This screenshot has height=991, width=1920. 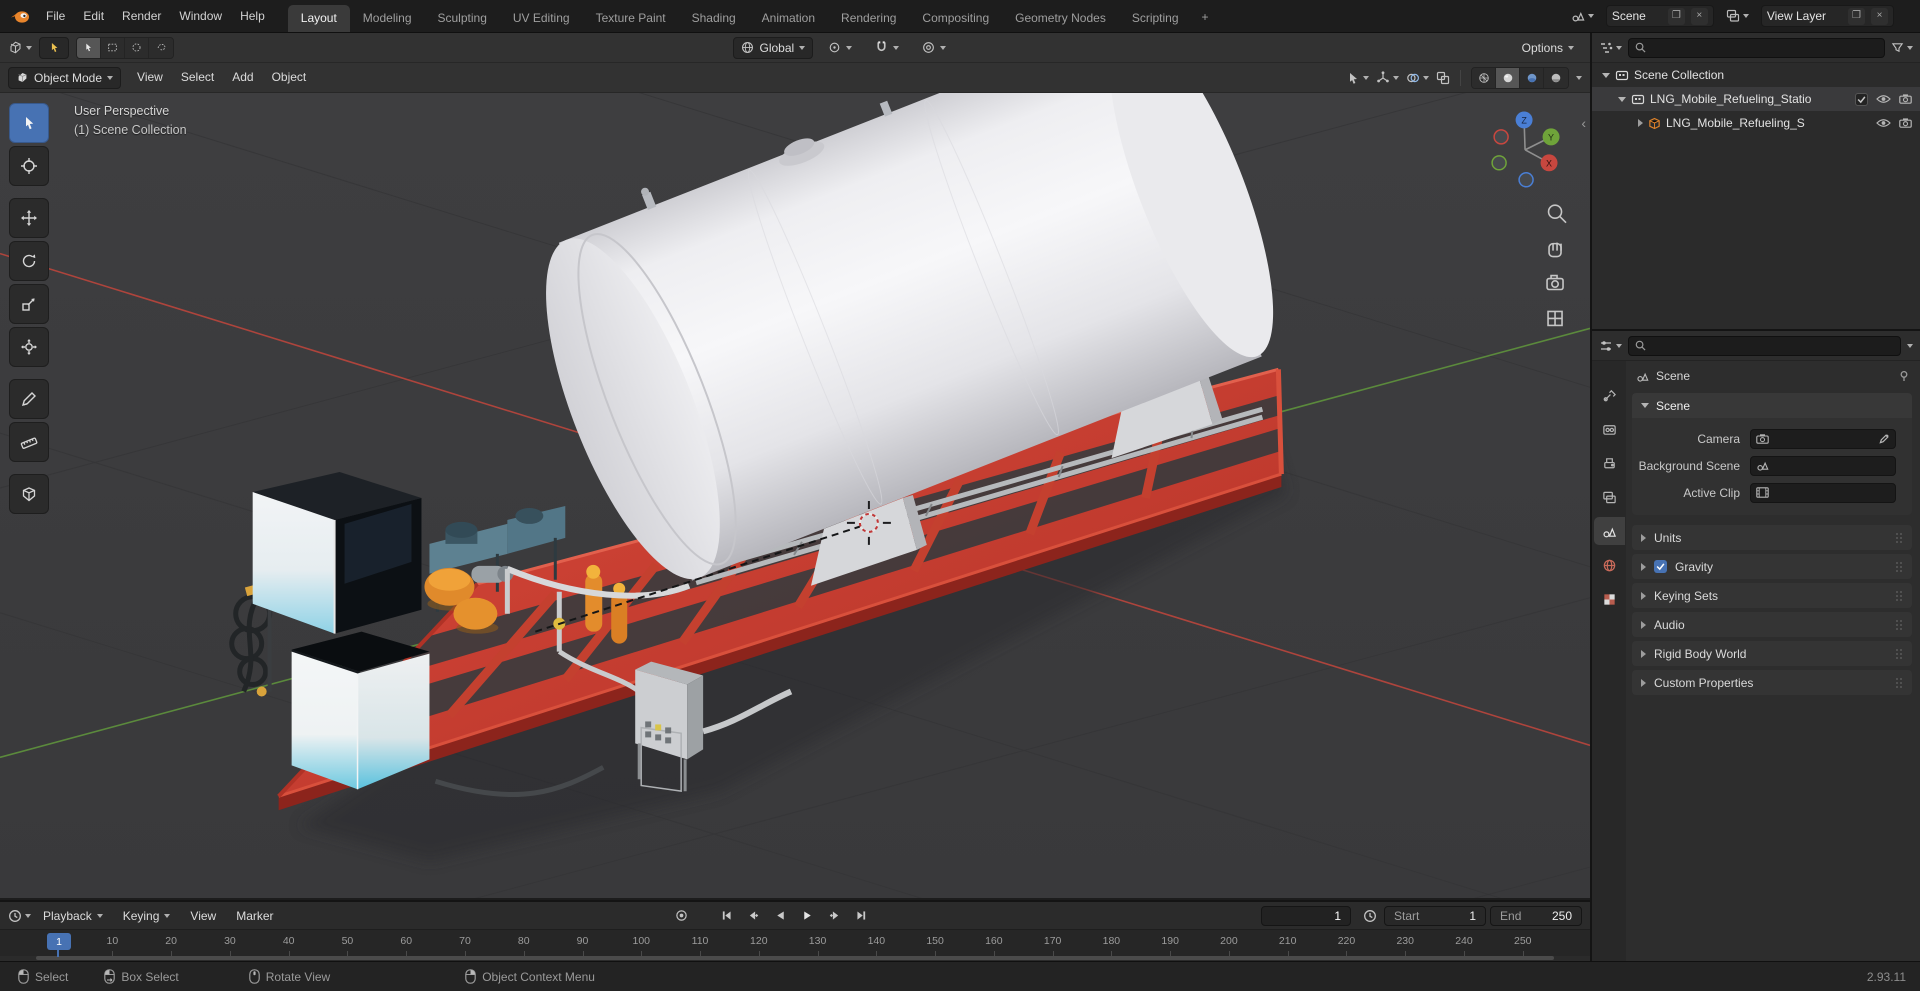 I want to click on pin-icon, so click(x=1904, y=376).